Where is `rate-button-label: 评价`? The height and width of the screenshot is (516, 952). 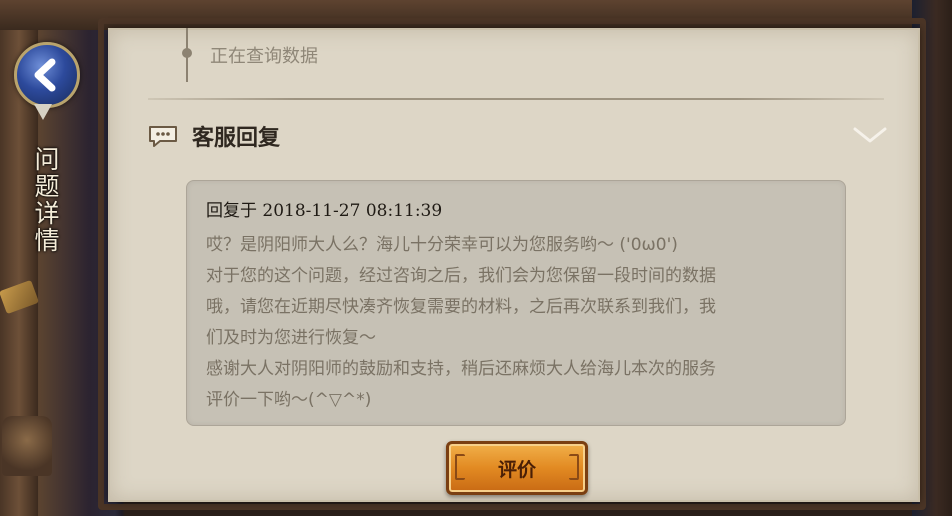 rate-button-label: 评价 is located at coordinates (516, 469).